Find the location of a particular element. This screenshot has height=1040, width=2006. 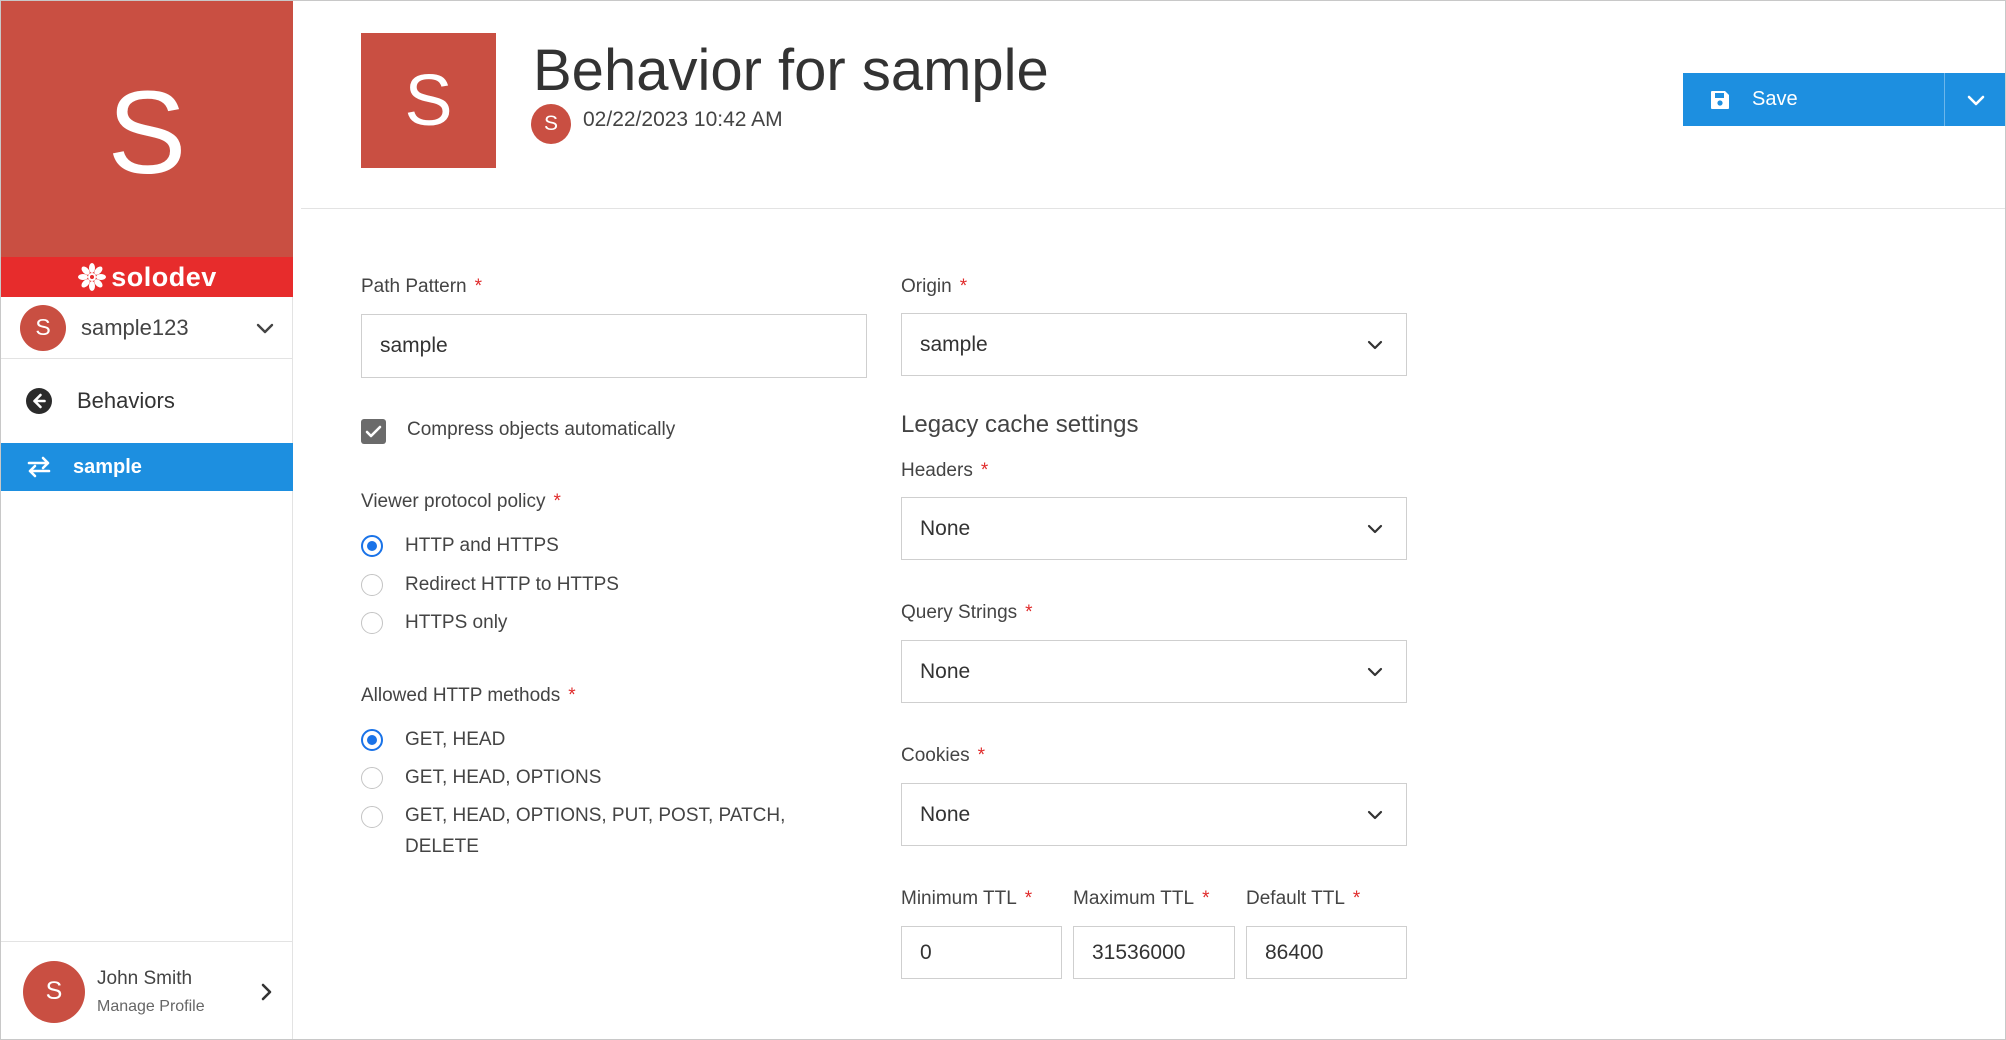

origin-value: sample is located at coordinates (954, 344).